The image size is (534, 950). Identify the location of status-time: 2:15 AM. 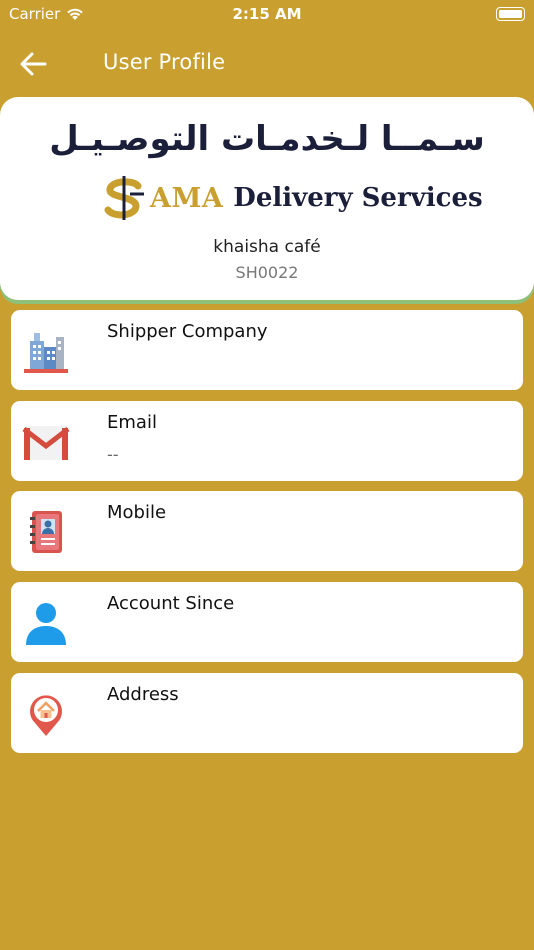
(267, 14).